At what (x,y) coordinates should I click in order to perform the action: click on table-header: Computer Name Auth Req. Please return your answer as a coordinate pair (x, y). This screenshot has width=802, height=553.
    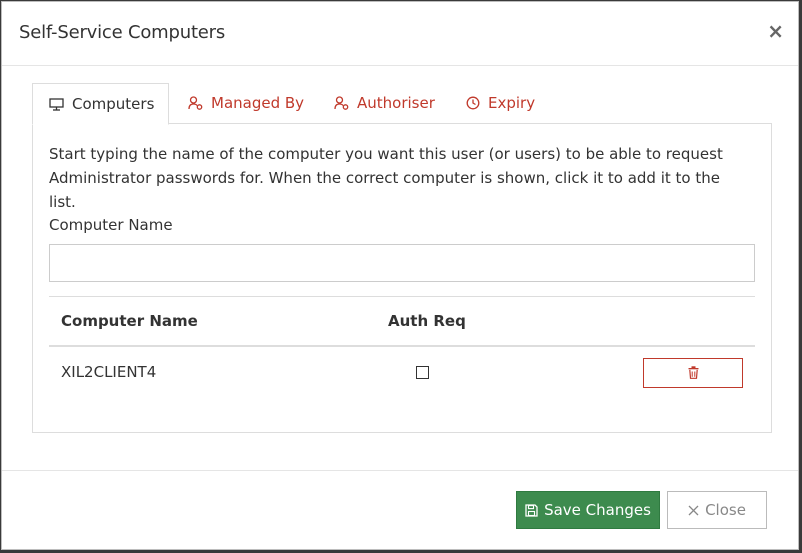
    Looking at the image, I should click on (402, 322).